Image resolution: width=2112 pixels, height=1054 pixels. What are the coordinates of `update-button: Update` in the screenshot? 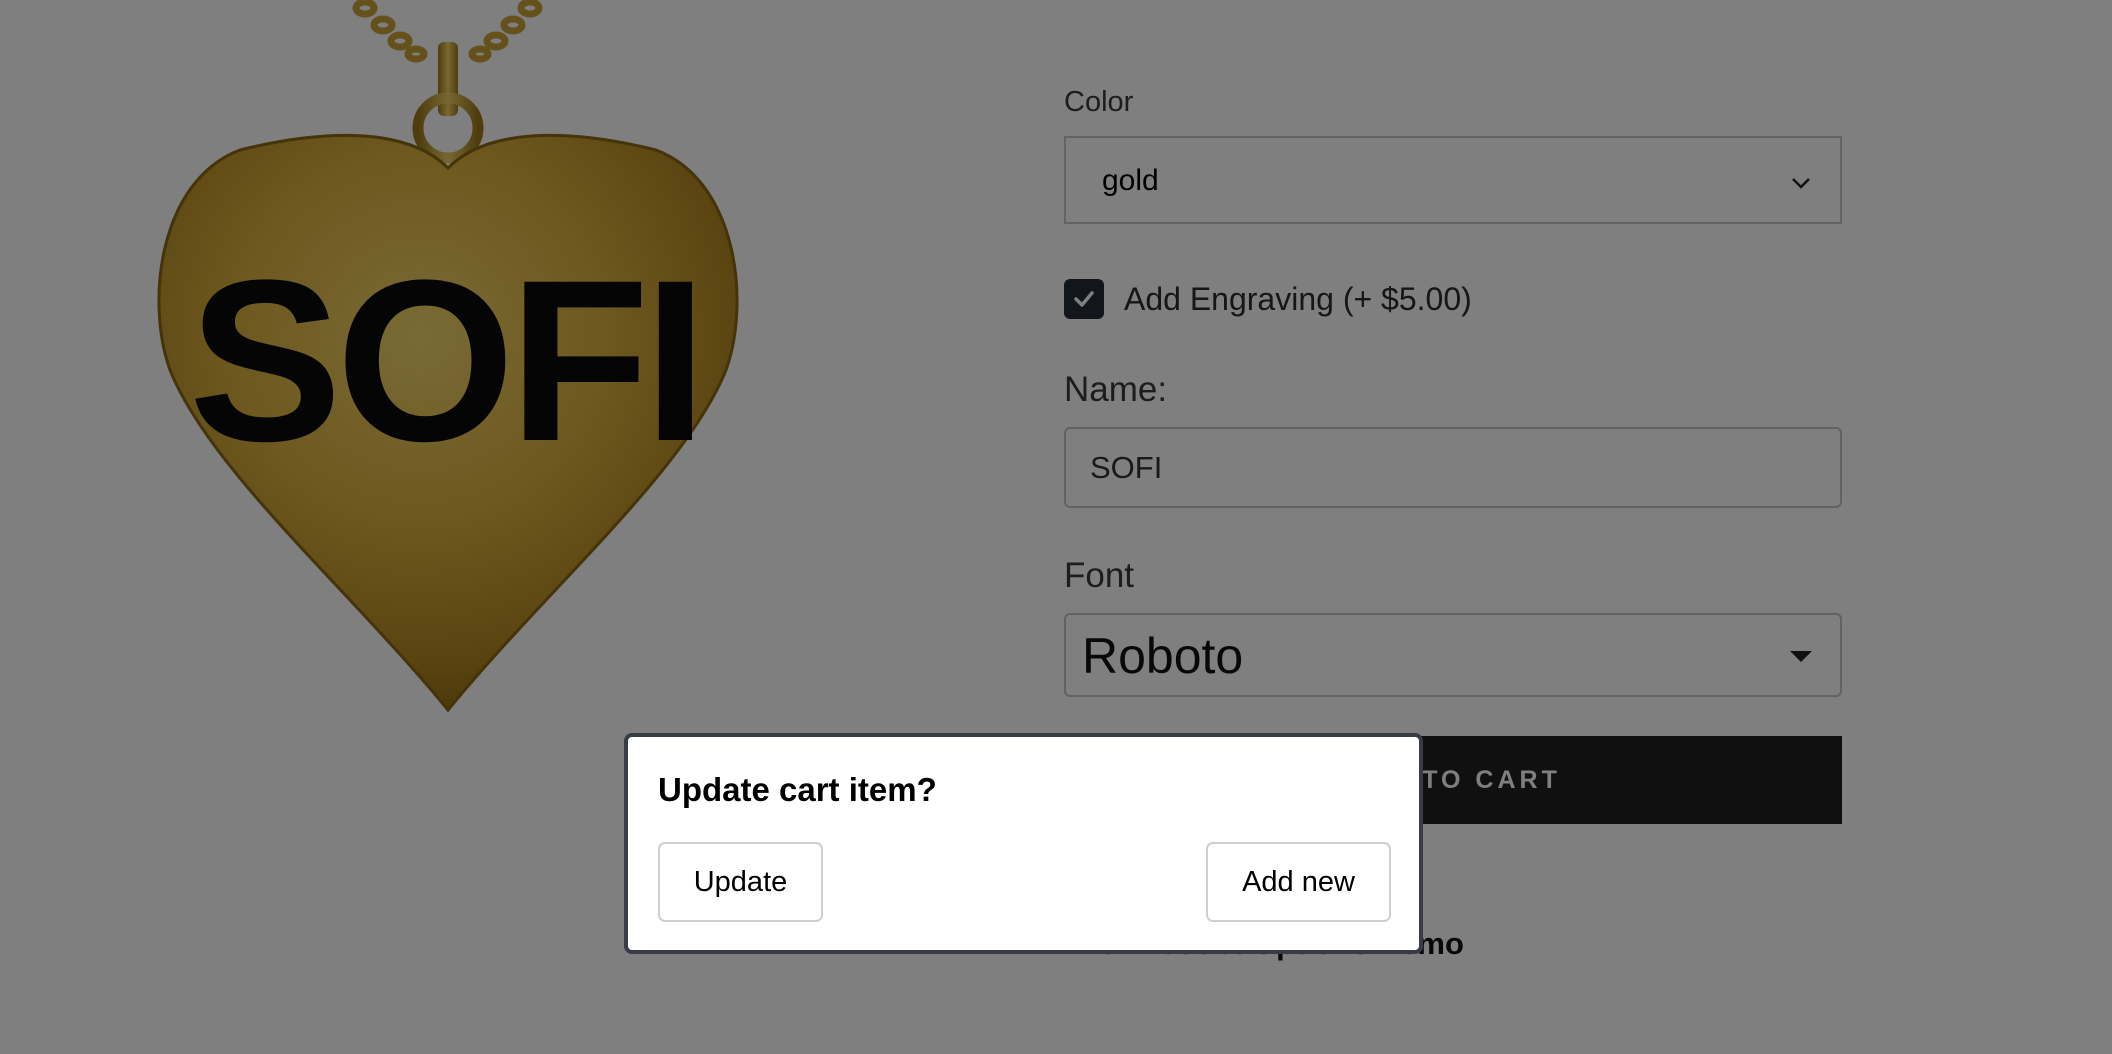 It's located at (740, 882).